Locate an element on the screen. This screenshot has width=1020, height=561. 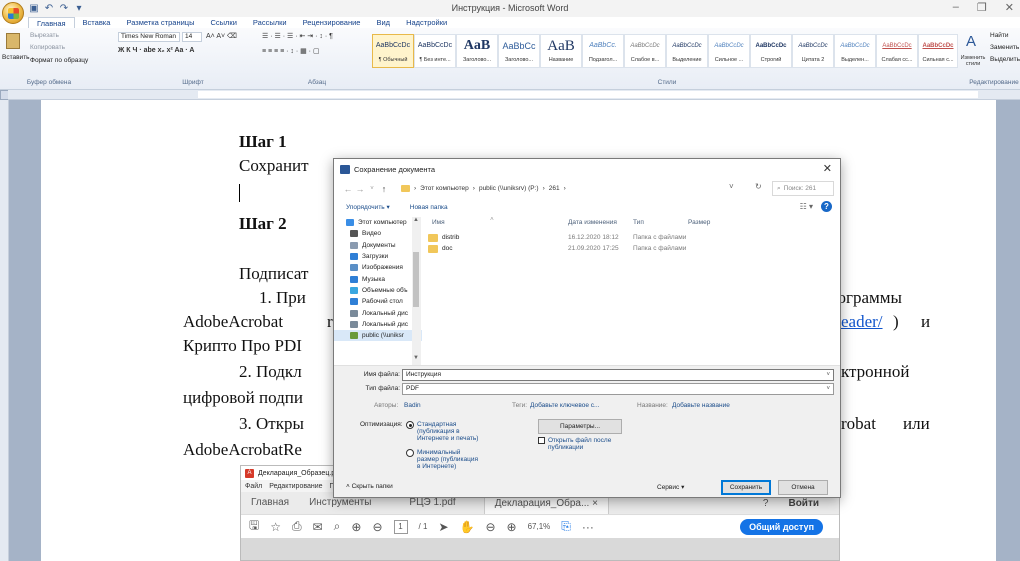
column-type: Тип is located at coordinates (638, 222).